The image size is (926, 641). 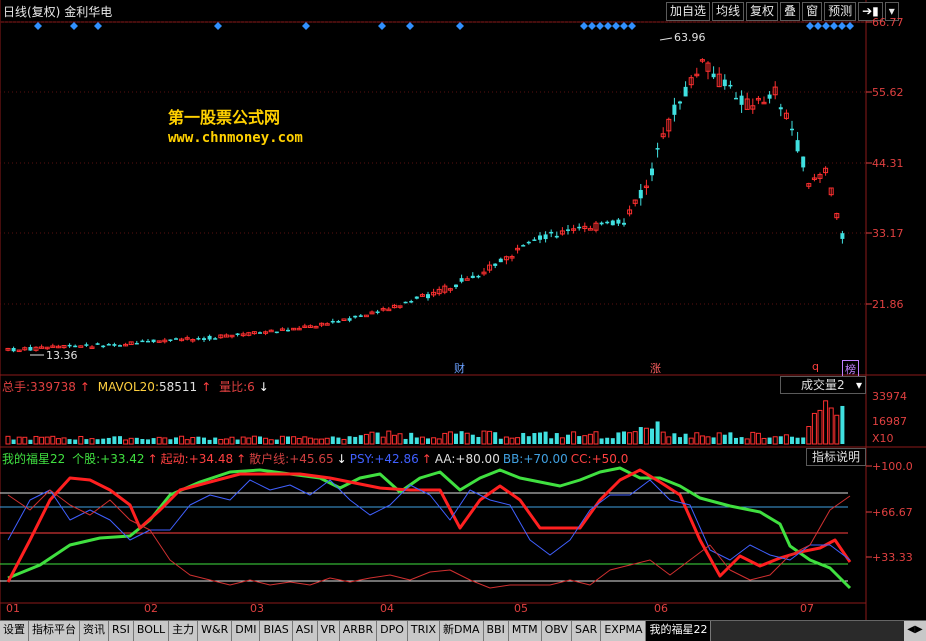 I want to click on tab-1: 指标平台, so click(x=54, y=631).